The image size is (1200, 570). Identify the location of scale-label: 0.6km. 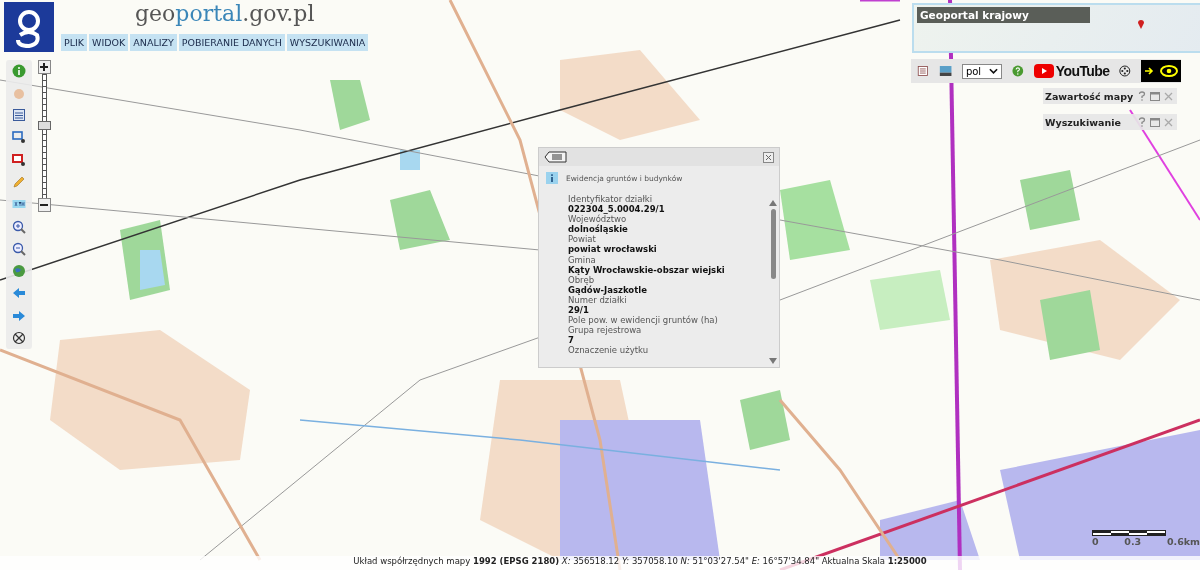
(1183, 541).